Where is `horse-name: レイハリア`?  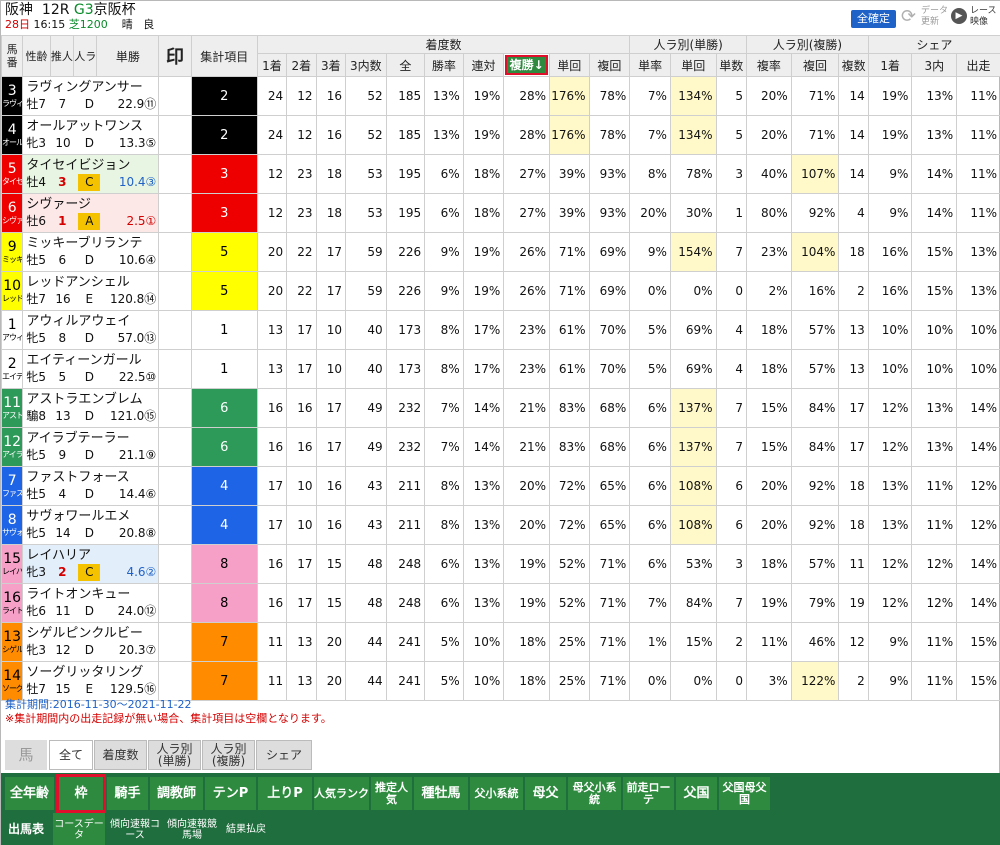 horse-name: レイハリア is located at coordinates (91, 555).